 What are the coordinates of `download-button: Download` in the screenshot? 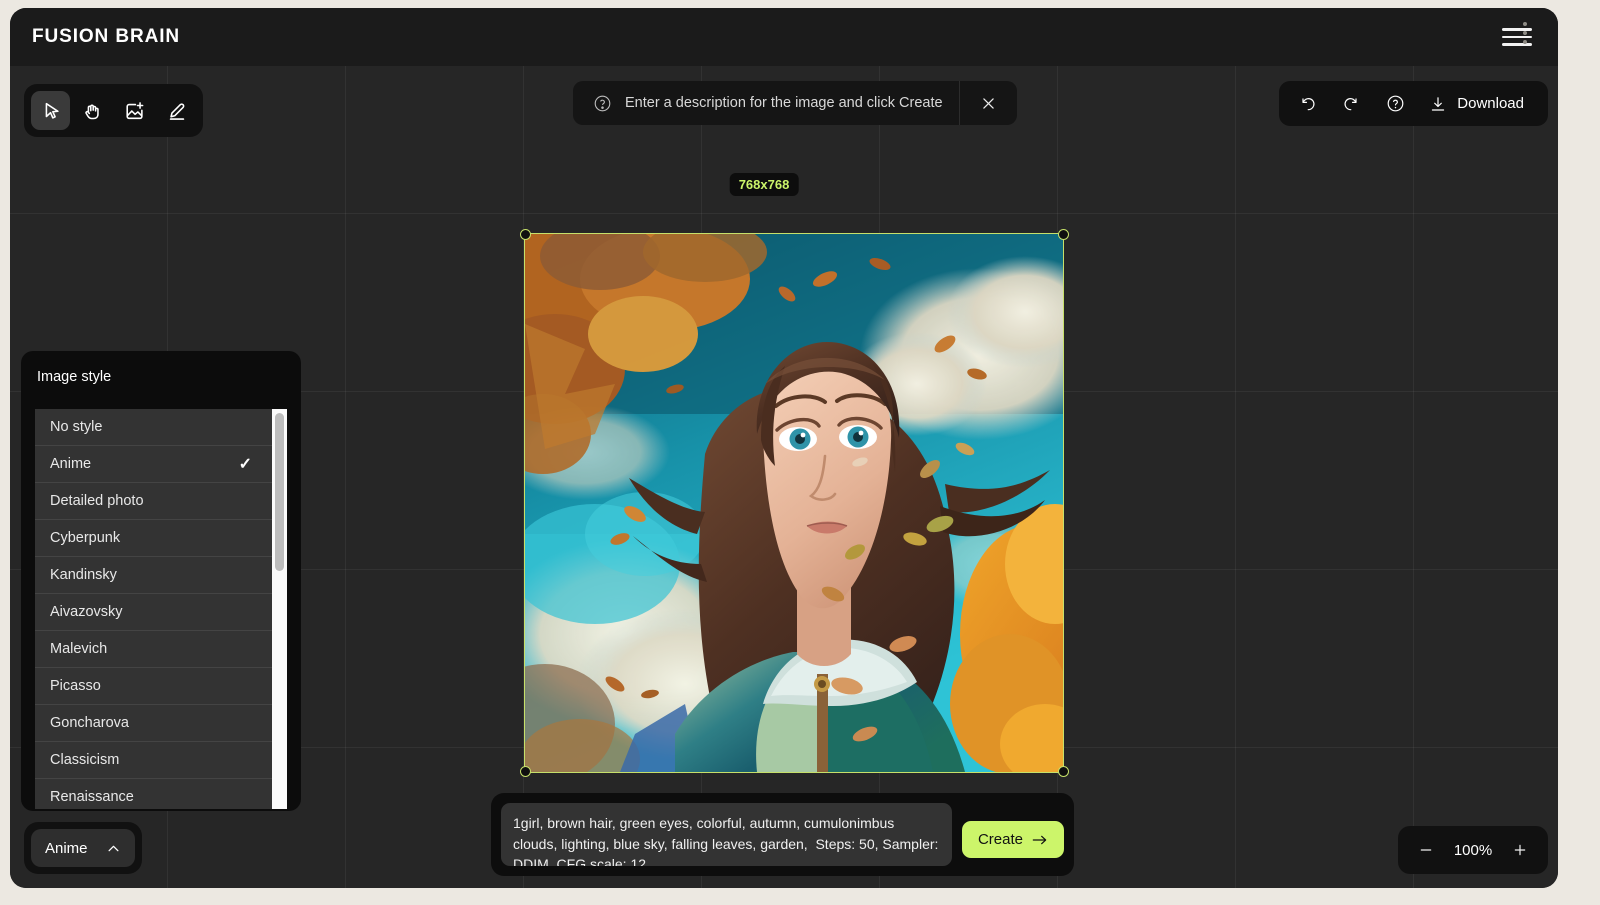 It's located at (1474, 104).